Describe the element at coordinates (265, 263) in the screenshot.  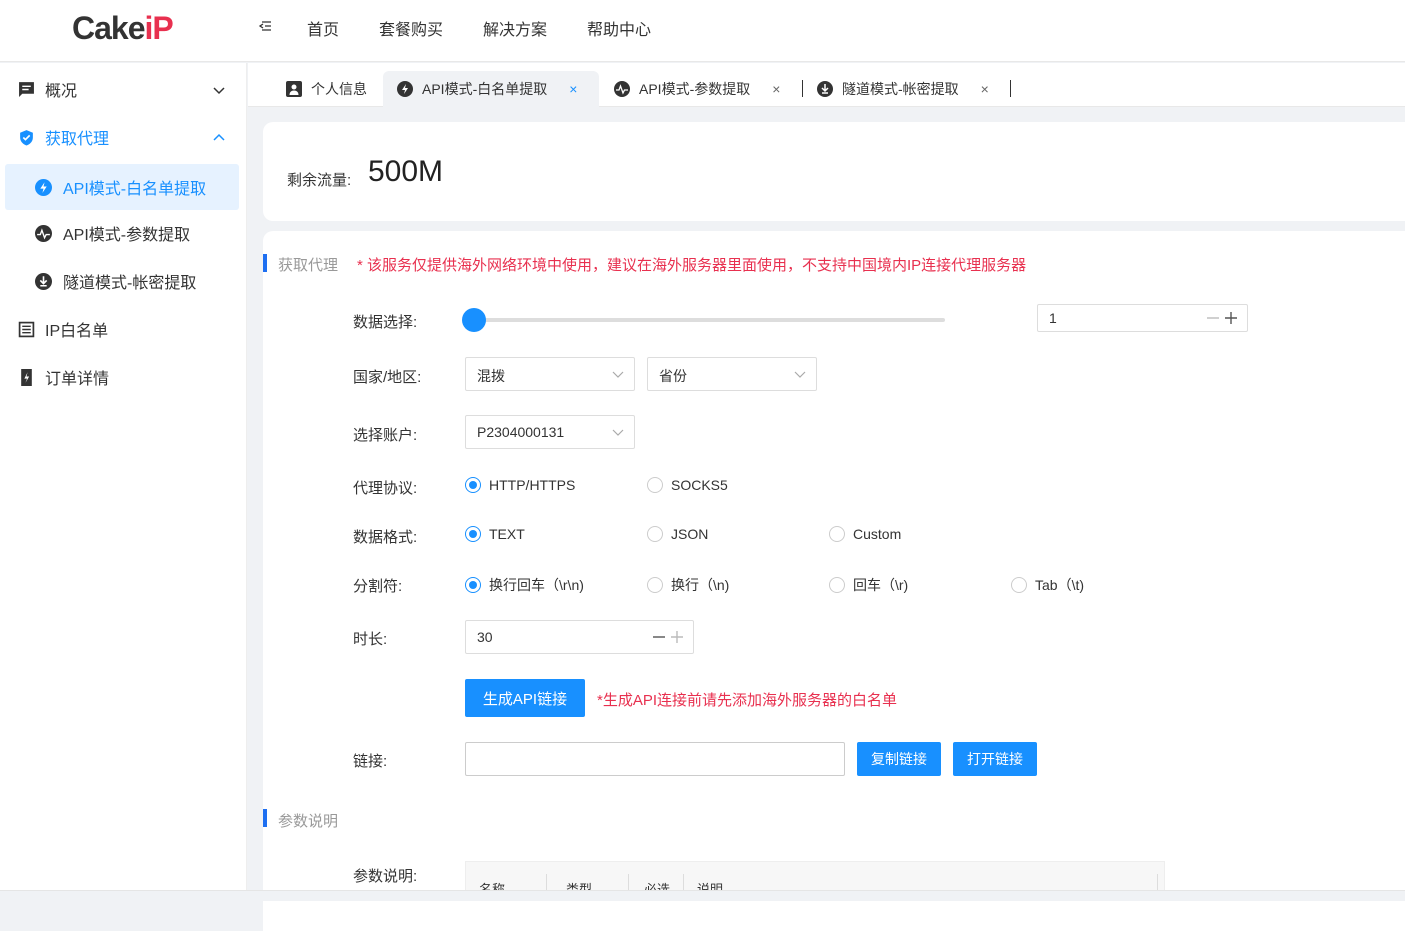
I see `section-marker` at that location.